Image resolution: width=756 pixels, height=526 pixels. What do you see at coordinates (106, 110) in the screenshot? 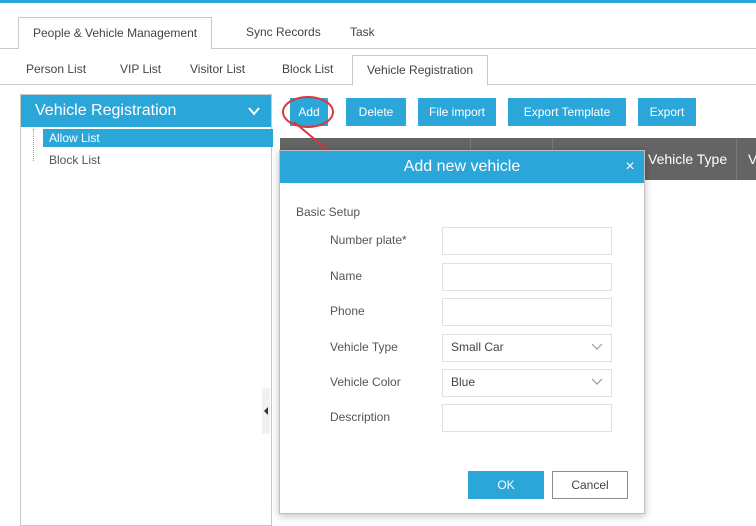
I see `sidebar-title: Vehicle Registration` at bounding box center [106, 110].